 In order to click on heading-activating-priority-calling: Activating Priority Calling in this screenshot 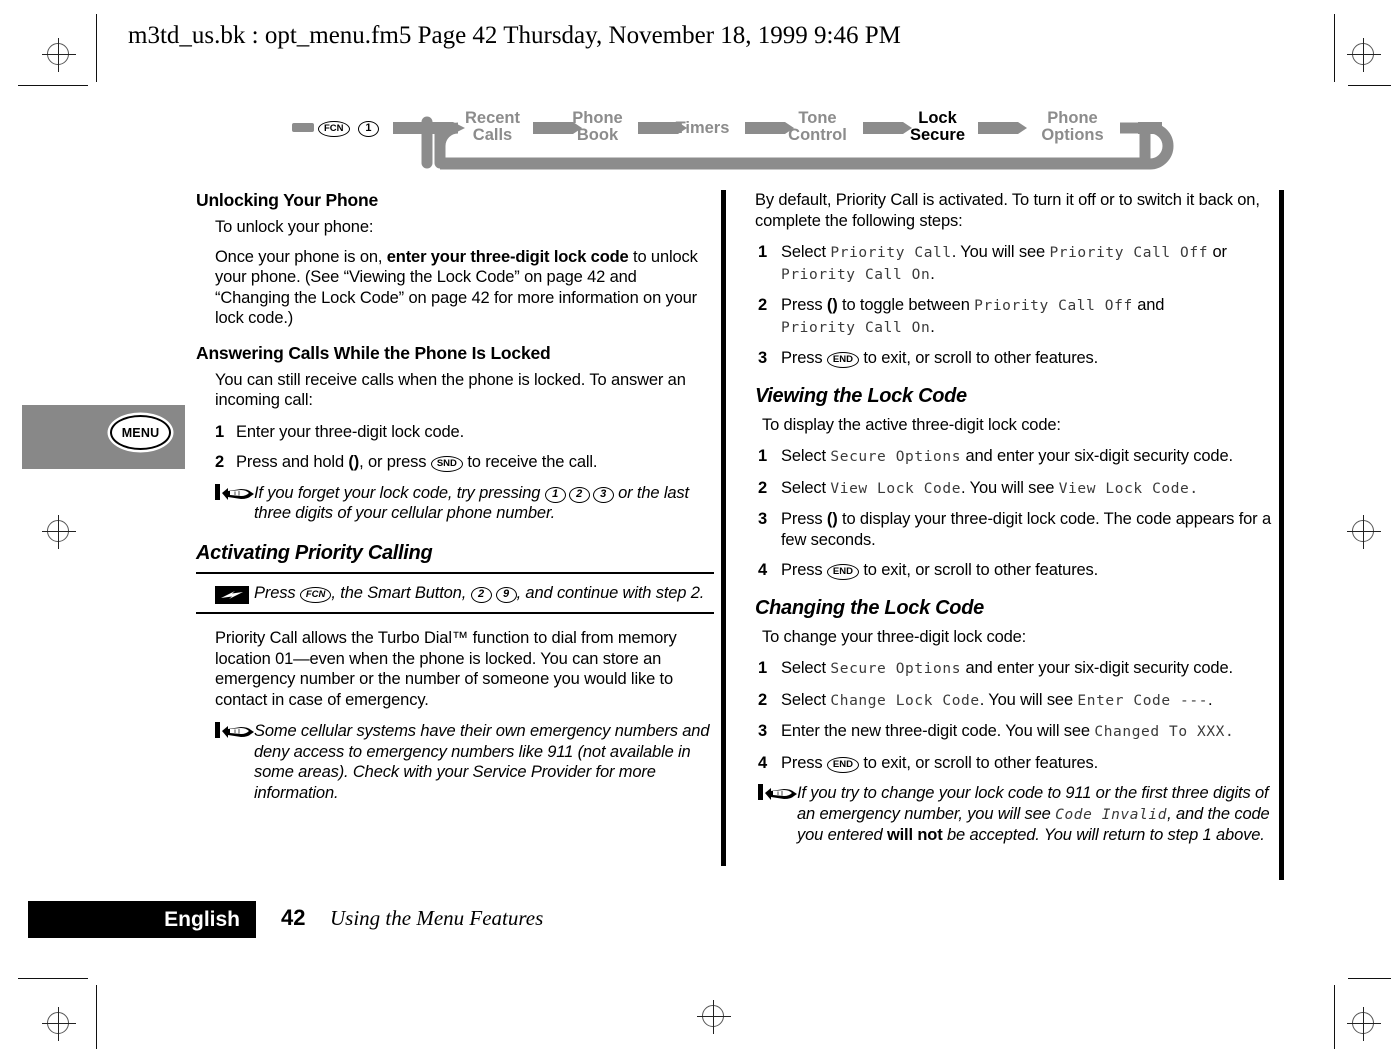, I will do `click(314, 552)`.